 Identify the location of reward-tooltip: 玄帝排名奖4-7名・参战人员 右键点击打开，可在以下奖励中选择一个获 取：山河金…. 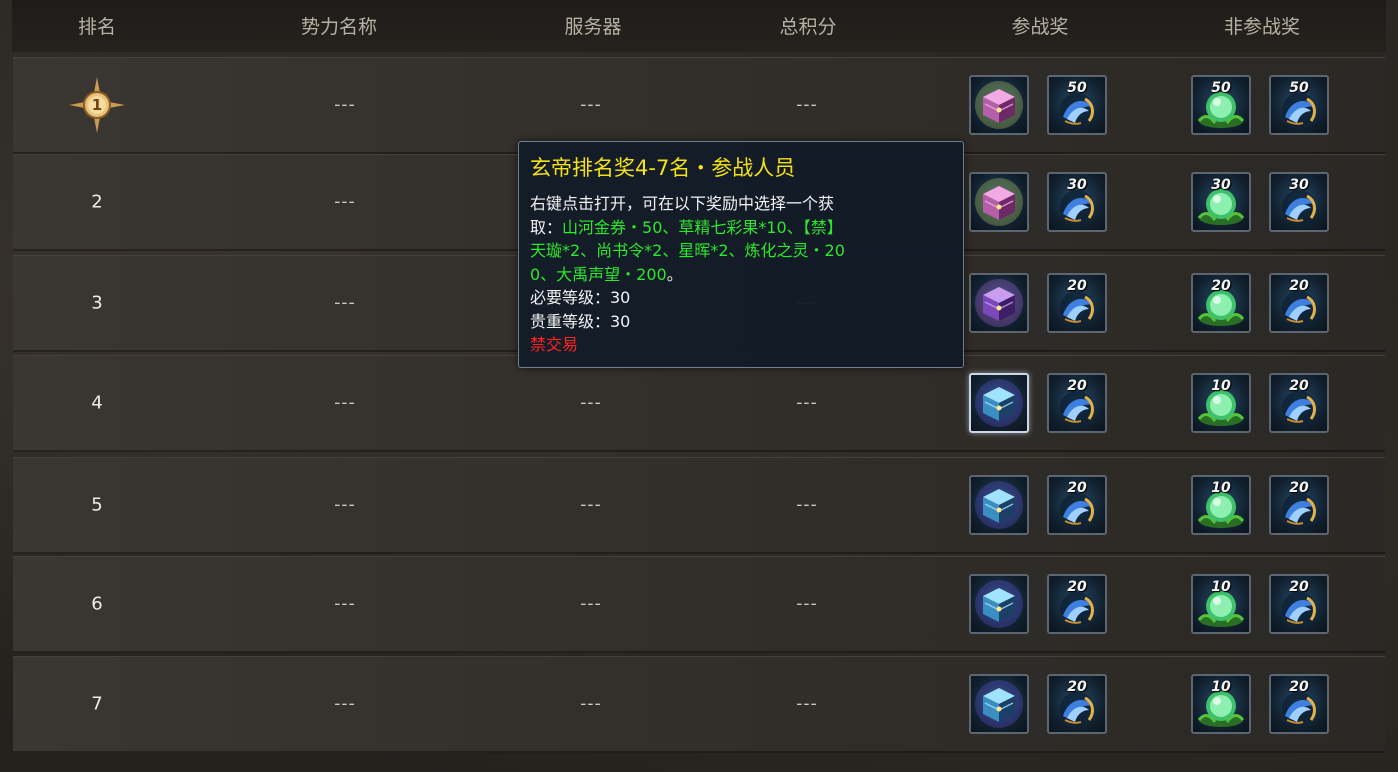
(741, 254).